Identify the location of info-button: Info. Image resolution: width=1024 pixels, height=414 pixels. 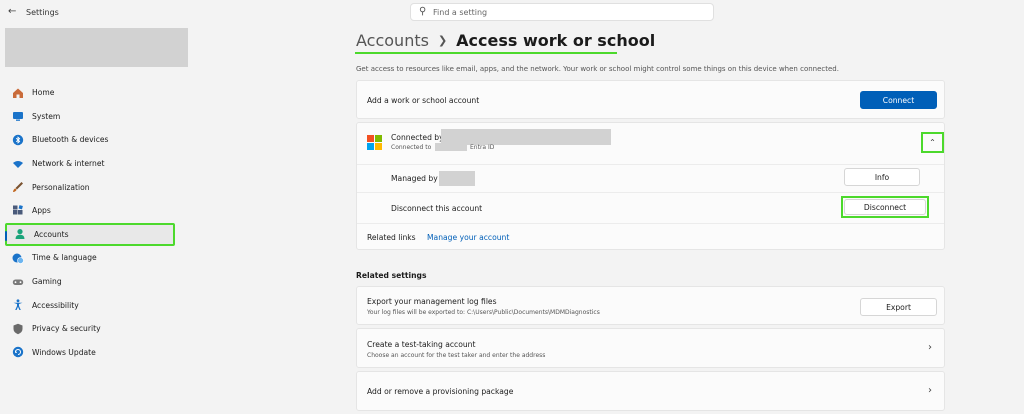
(882, 177).